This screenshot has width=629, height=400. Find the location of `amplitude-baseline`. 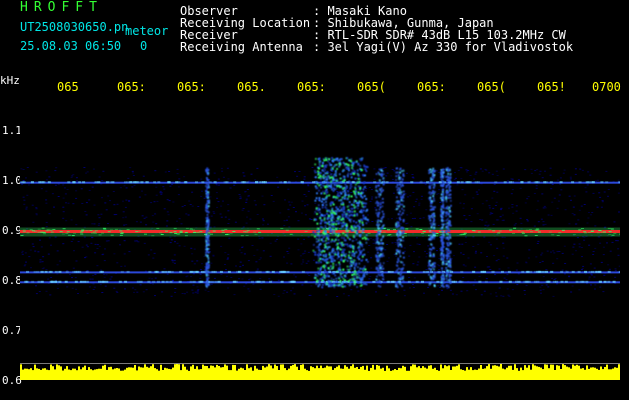

amplitude-baseline is located at coordinates (320, 363).